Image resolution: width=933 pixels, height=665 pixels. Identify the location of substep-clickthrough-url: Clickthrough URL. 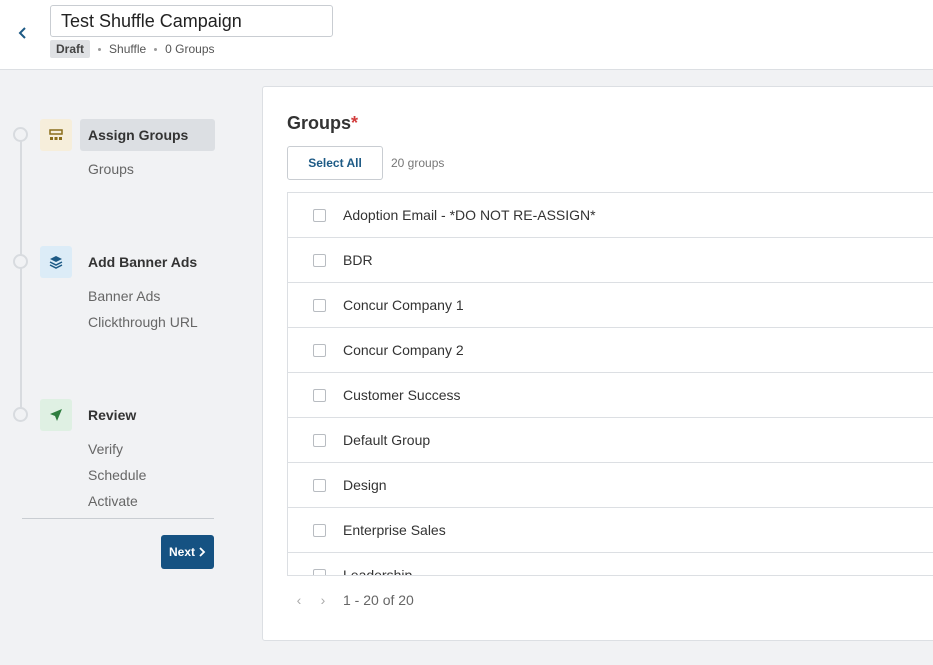
(143, 322).